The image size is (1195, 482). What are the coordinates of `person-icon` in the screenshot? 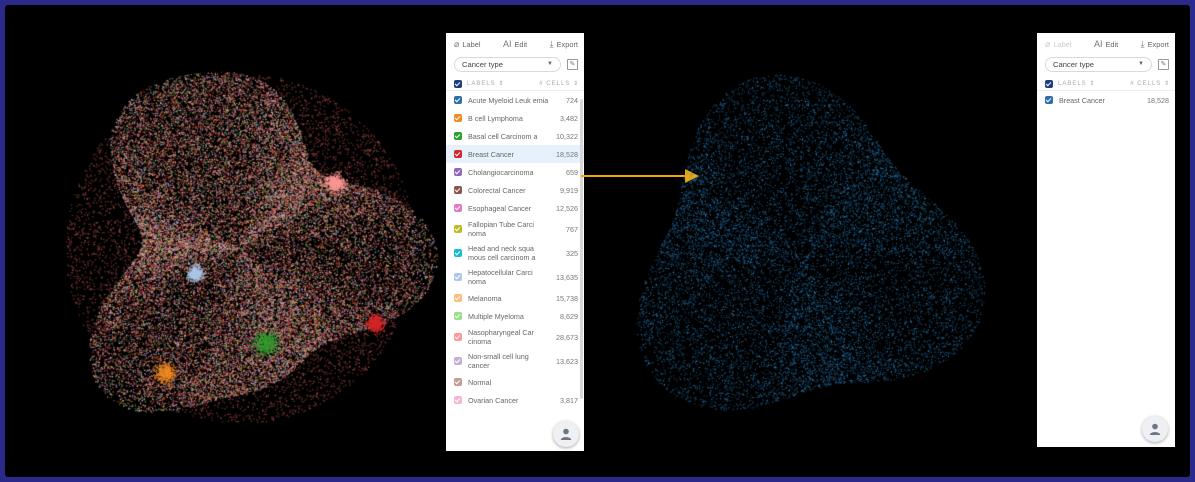 It's located at (566, 434).